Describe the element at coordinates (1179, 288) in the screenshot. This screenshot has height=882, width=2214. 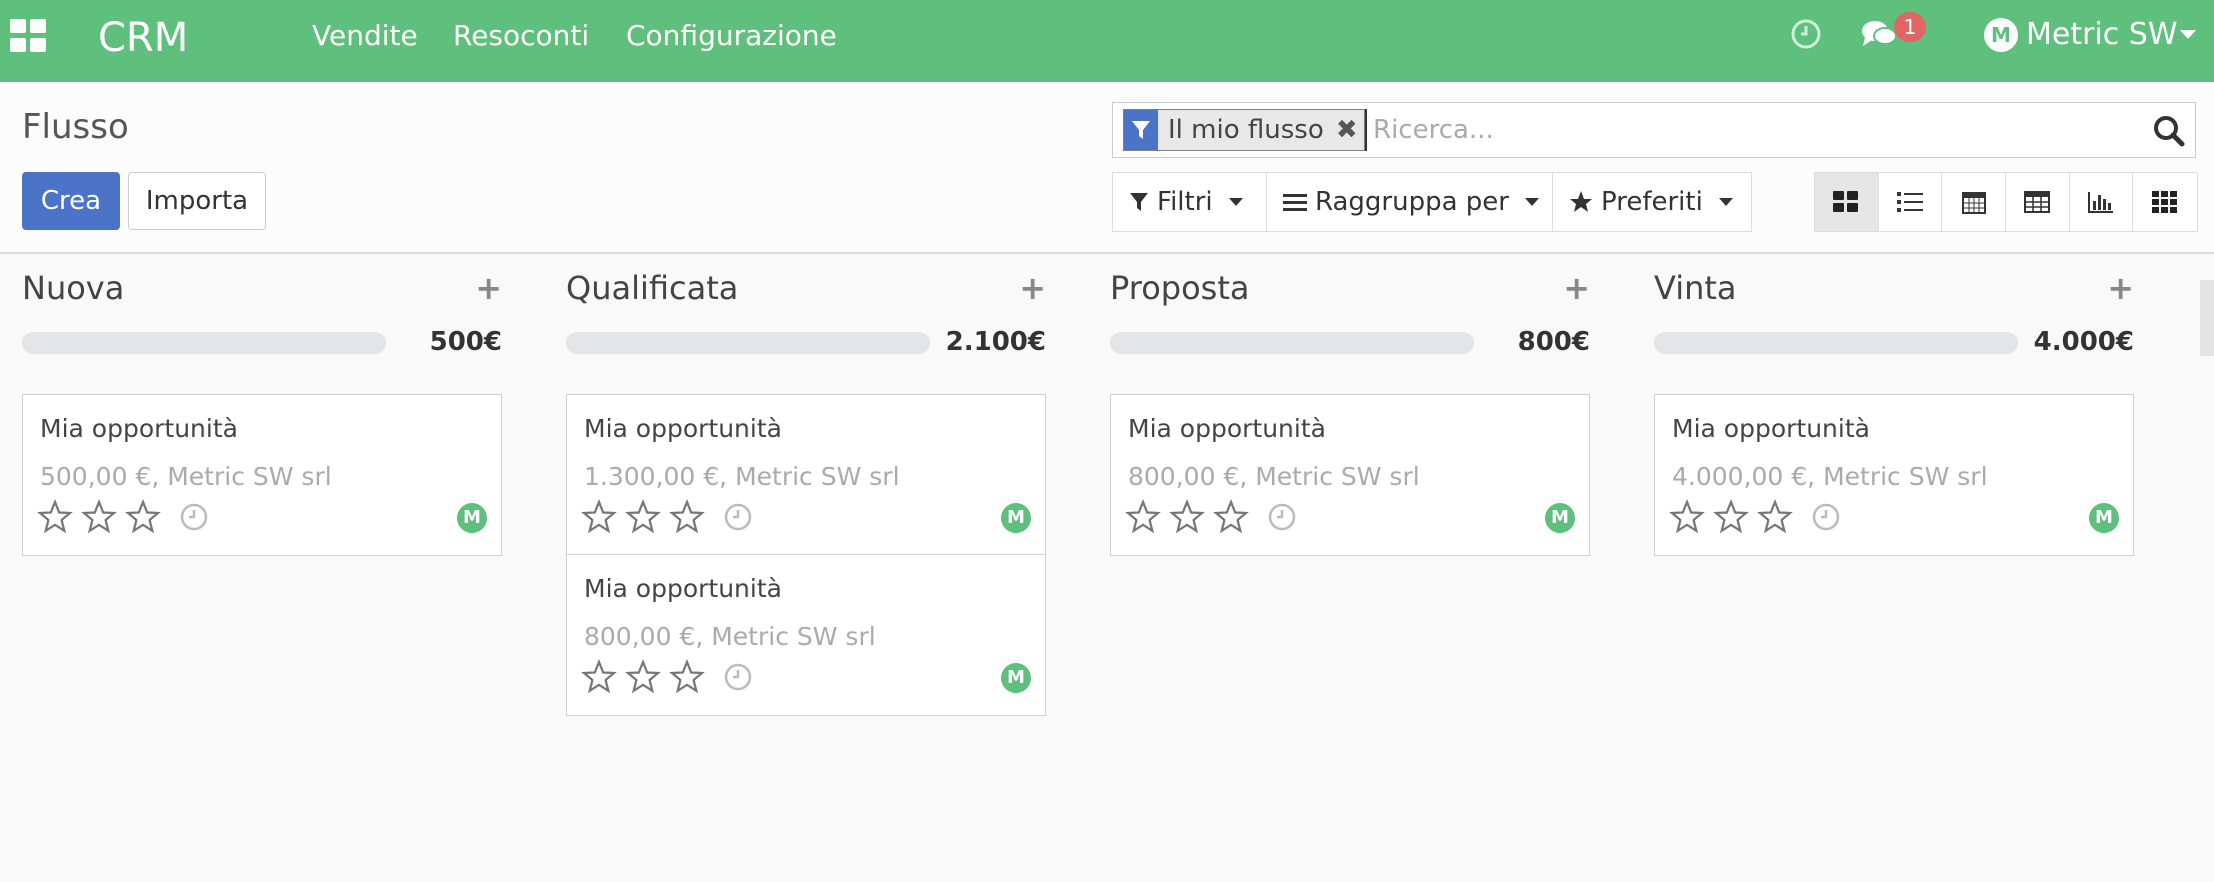
I see `column-title: Proposta` at that location.